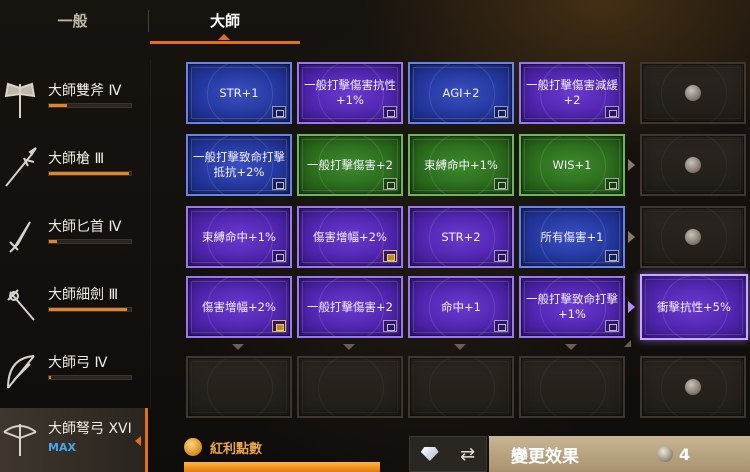 The height and width of the screenshot is (472, 750). Describe the element at coordinates (685, 454) in the screenshot. I see `apply-cost: 4` at that location.